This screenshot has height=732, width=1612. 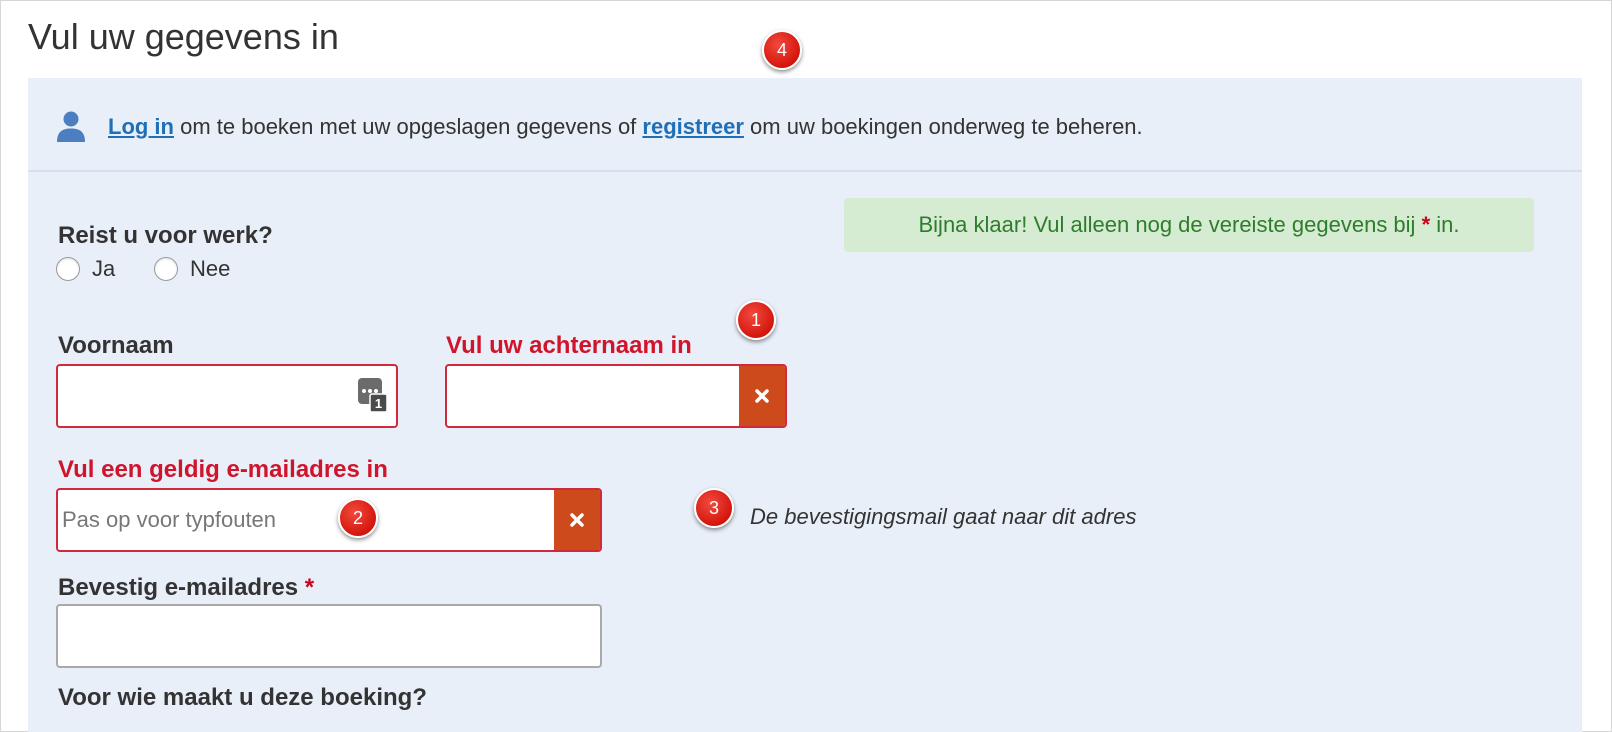 I want to click on last-name-error-label: Vul uw achternaam in, so click(x=569, y=345).